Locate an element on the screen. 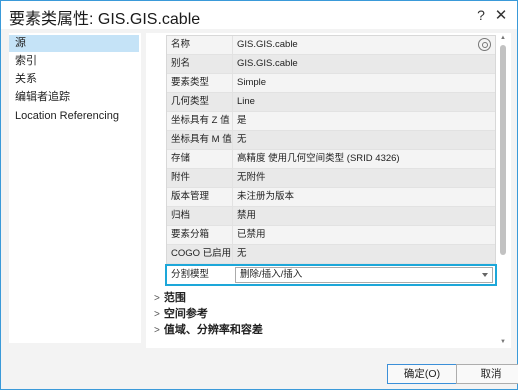  property-key: 要素类型 is located at coordinates (200, 83).